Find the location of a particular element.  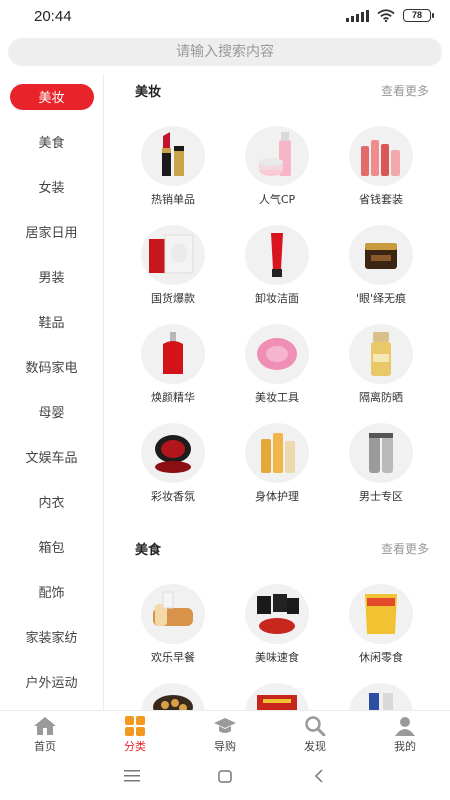

cleanser-tube-icon is located at coordinates (277, 255).